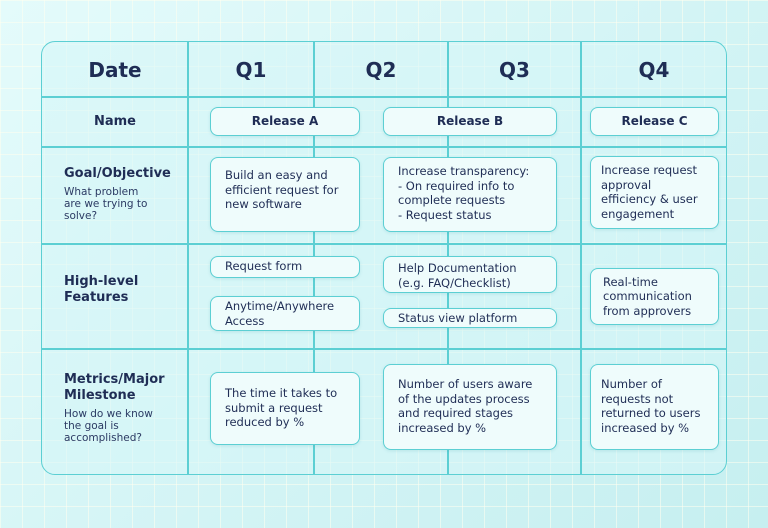 The width and height of the screenshot is (768, 528). What do you see at coordinates (251, 69) in the screenshot?
I see `quarter-header-q1: Q1` at bounding box center [251, 69].